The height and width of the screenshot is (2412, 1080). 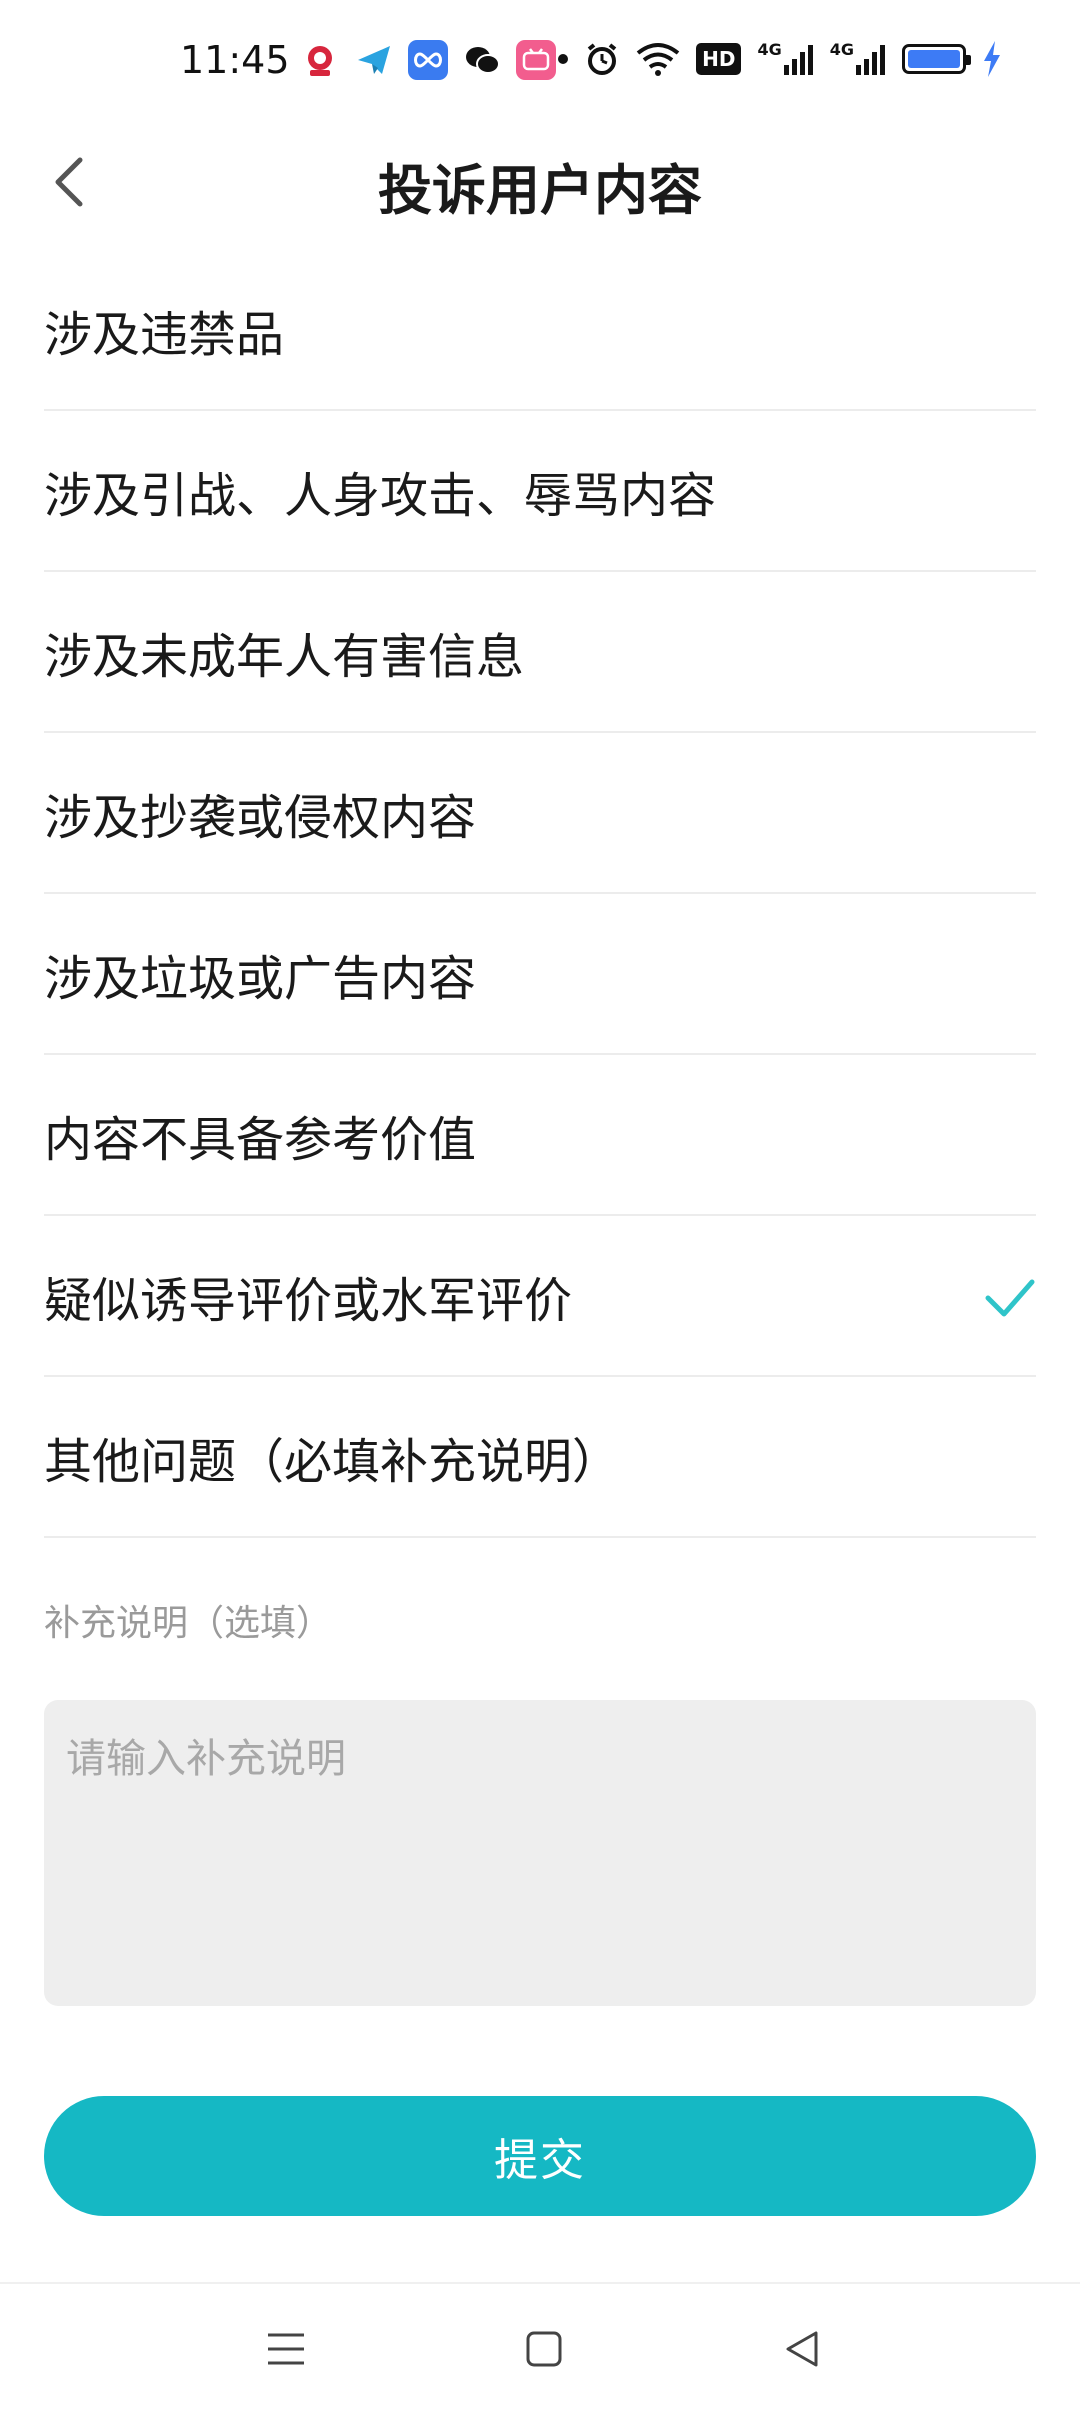 I want to click on battery-icon, so click(x=936, y=59).